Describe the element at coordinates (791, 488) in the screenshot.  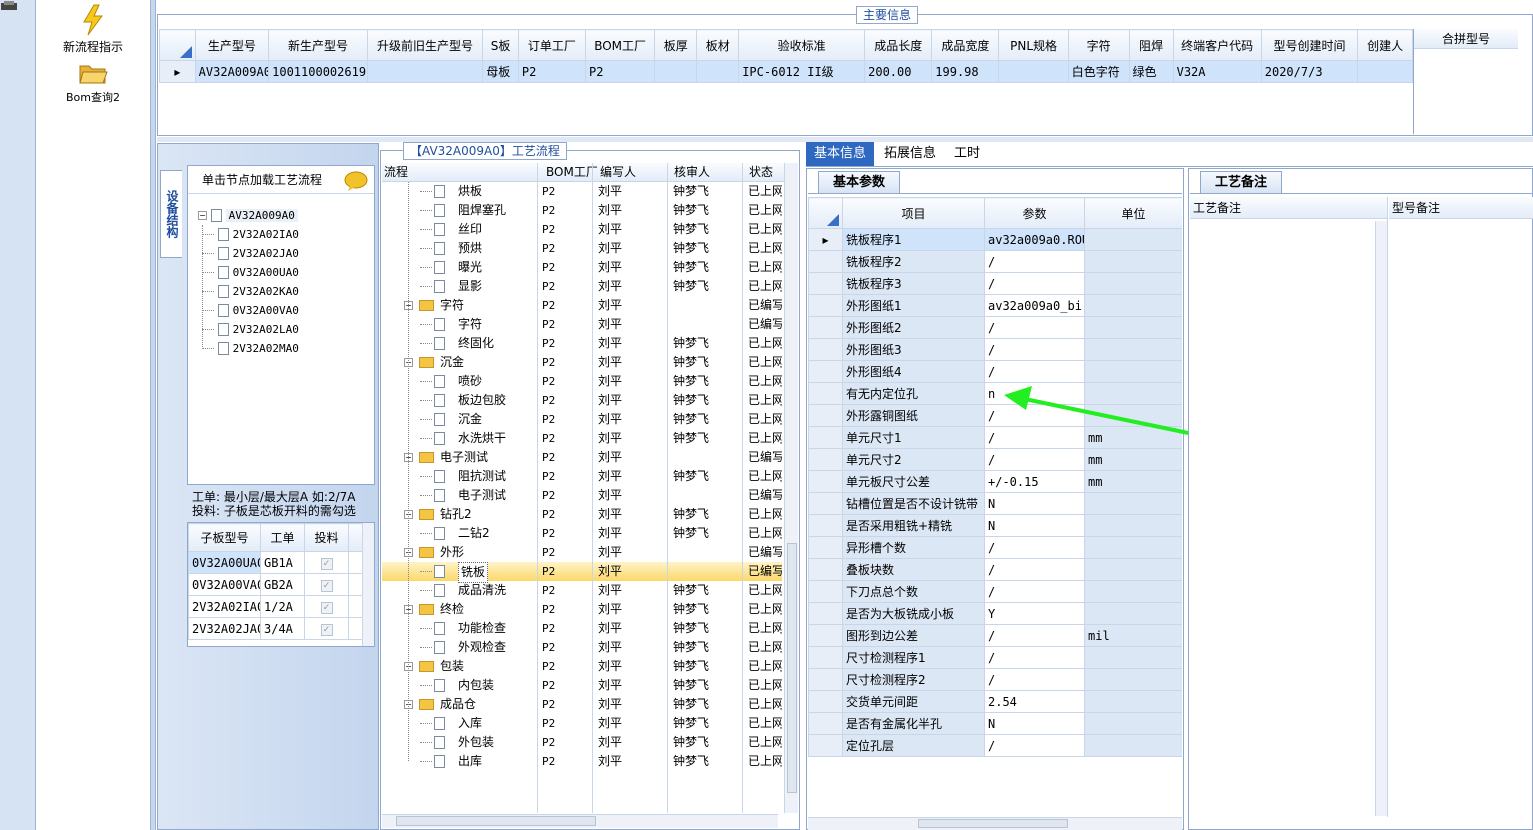
I see `flow-vscrollbar` at that location.